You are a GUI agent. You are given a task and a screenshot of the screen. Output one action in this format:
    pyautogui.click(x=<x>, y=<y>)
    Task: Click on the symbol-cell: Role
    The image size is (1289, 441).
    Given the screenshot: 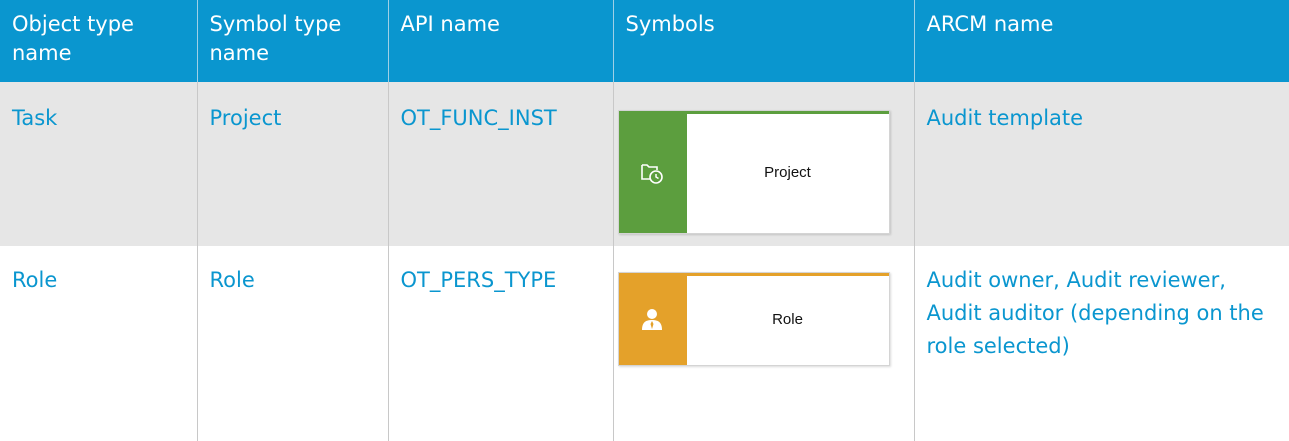 What is the action you would take?
    pyautogui.click(x=763, y=343)
    